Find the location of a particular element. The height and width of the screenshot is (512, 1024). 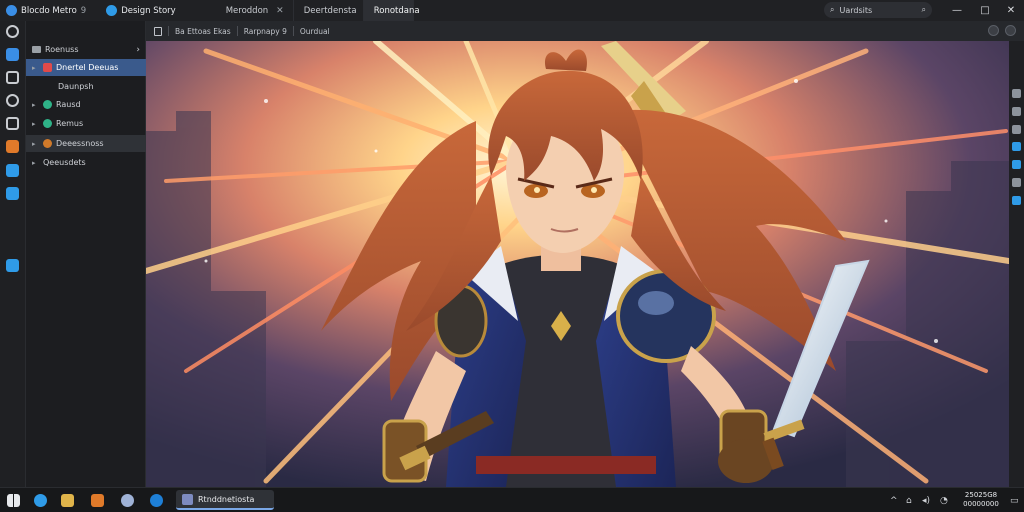

settings-icon is located at coordinates (993, 30).